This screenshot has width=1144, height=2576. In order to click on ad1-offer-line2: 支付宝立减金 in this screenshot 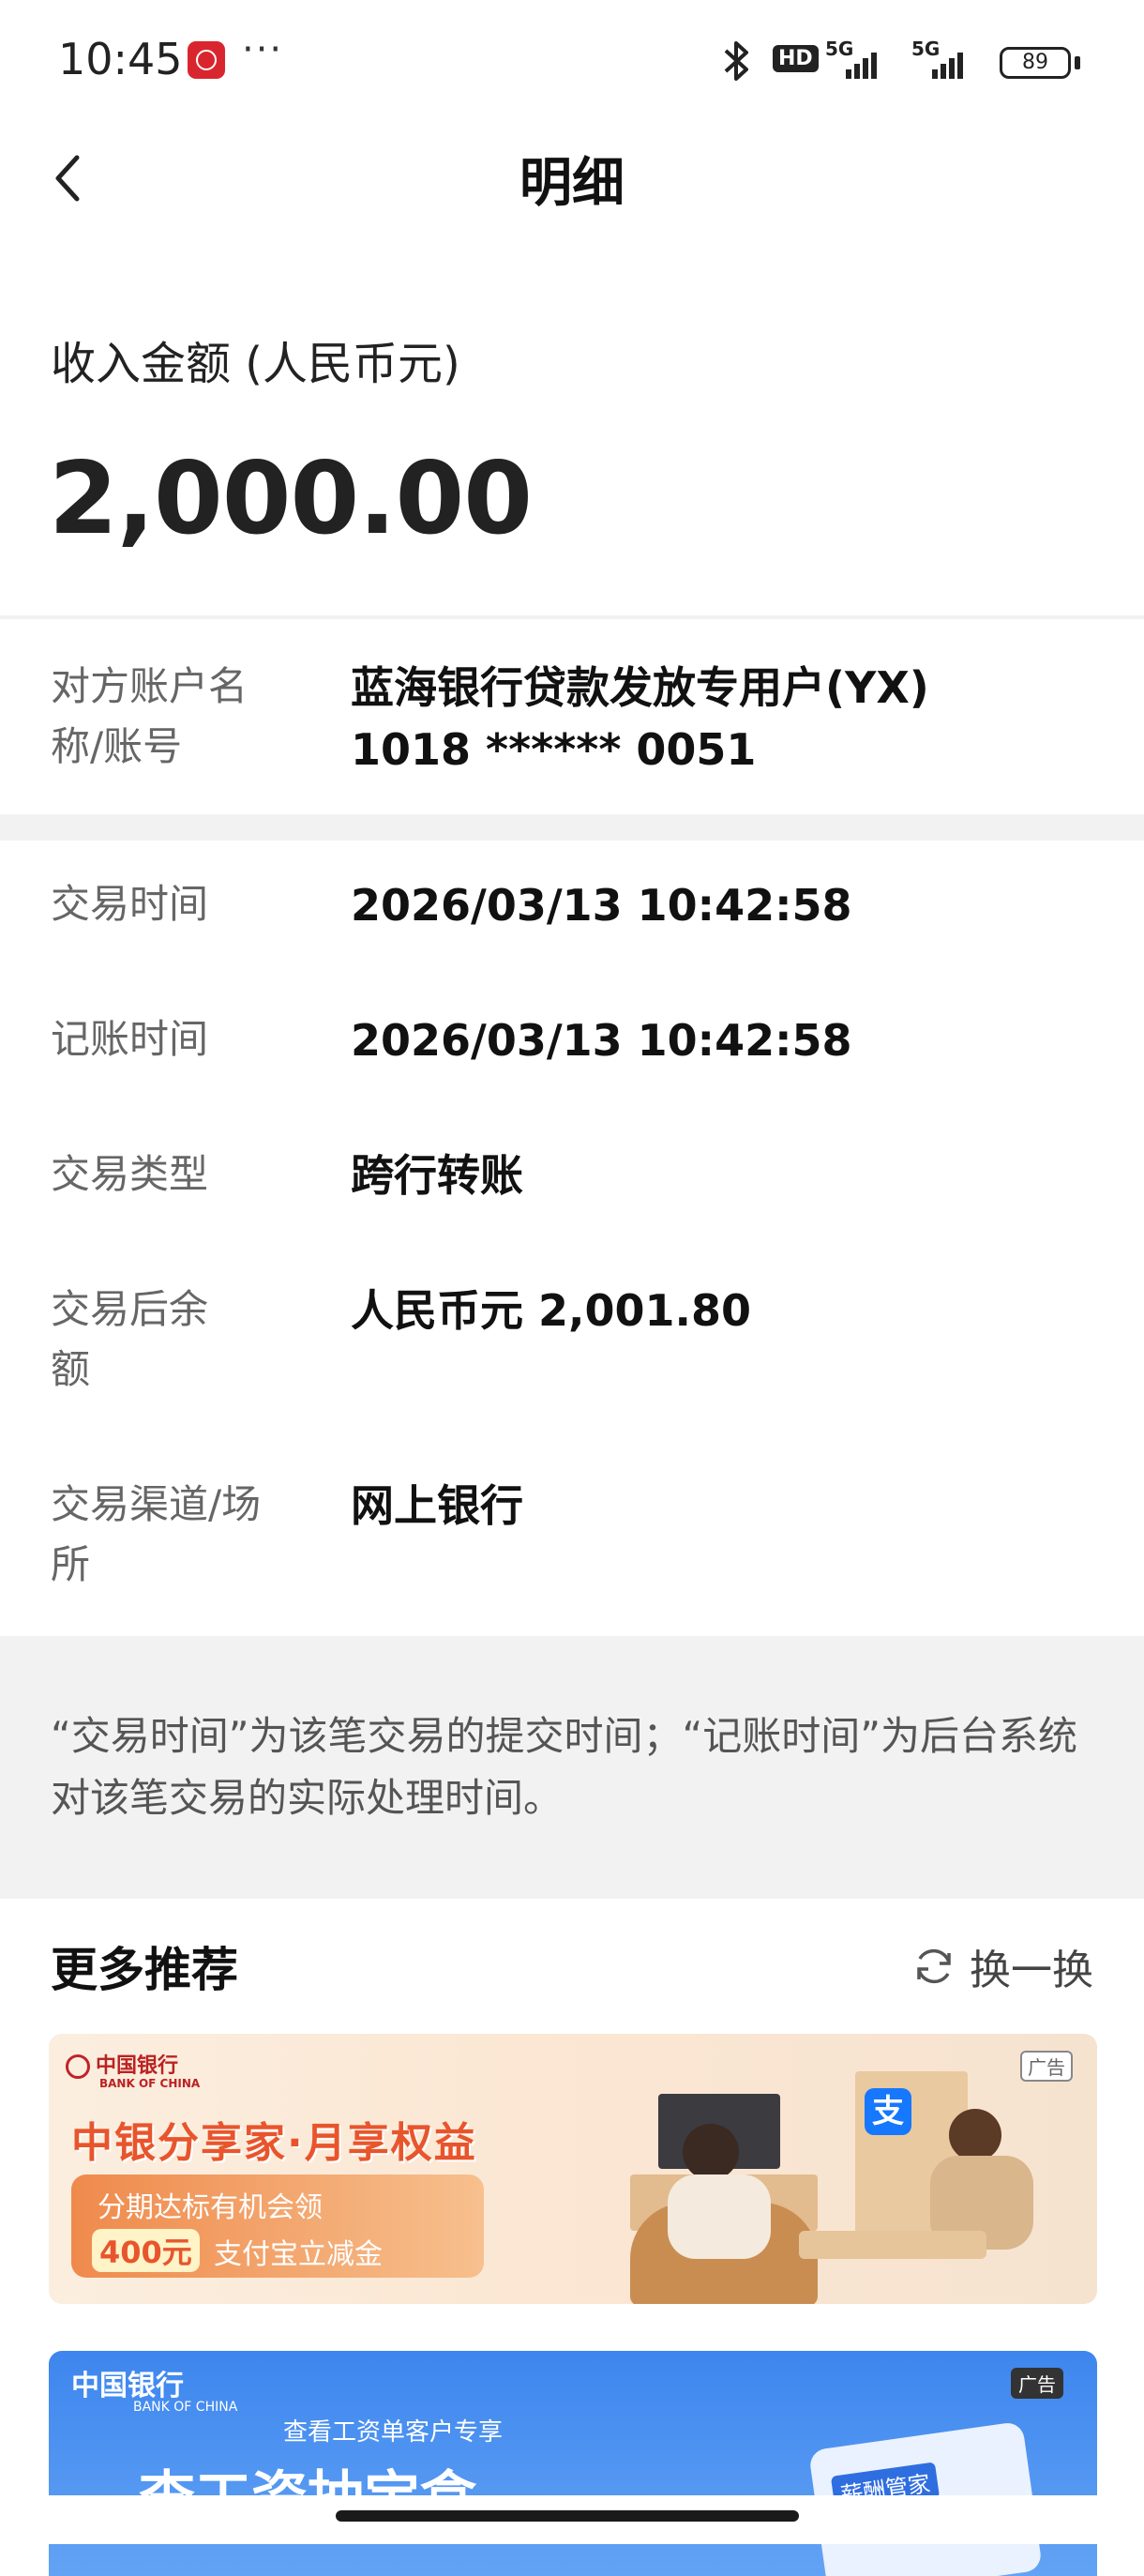, I will do `click(298, 2254)`.